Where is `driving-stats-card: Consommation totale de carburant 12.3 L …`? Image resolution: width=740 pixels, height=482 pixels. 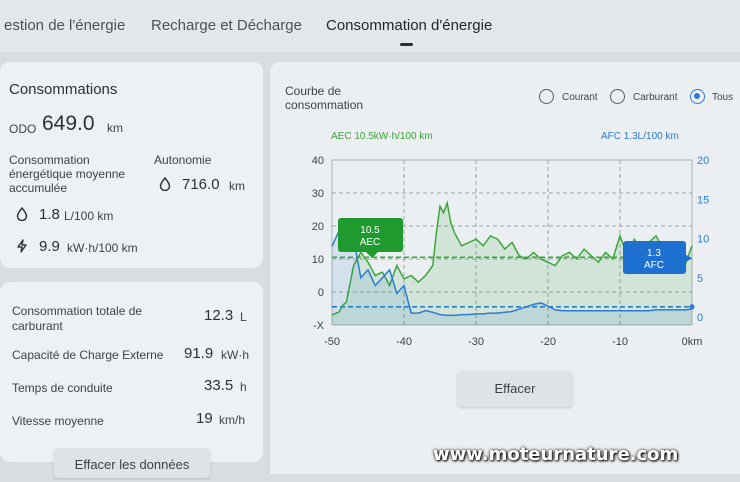
driving-stats-card: Consommation totale de carburant 12.3 L … is located at coordinates (131, 372).